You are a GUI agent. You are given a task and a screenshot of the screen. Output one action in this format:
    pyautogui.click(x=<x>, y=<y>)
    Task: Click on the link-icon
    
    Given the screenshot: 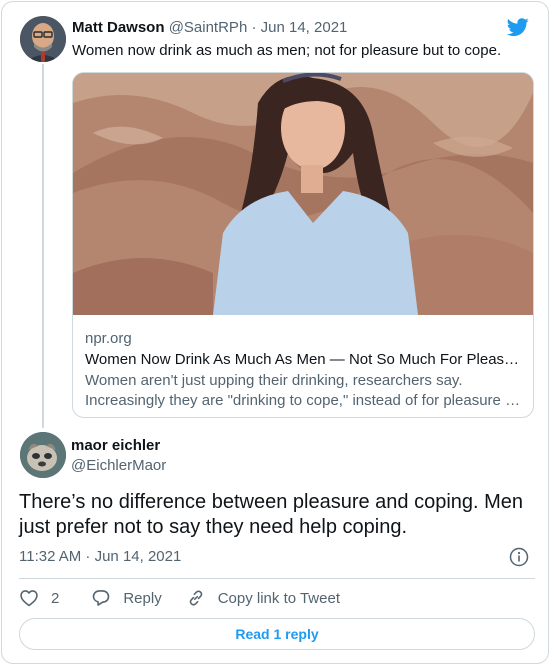 What is the action you would take?
    pyautogui.click(x=196, y=598)
    